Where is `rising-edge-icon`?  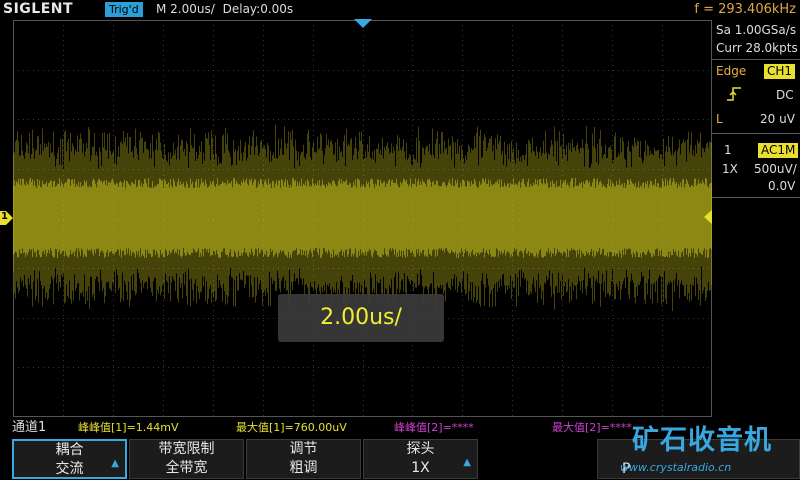
rising-edge-icon is located at coordinates (734, 95).